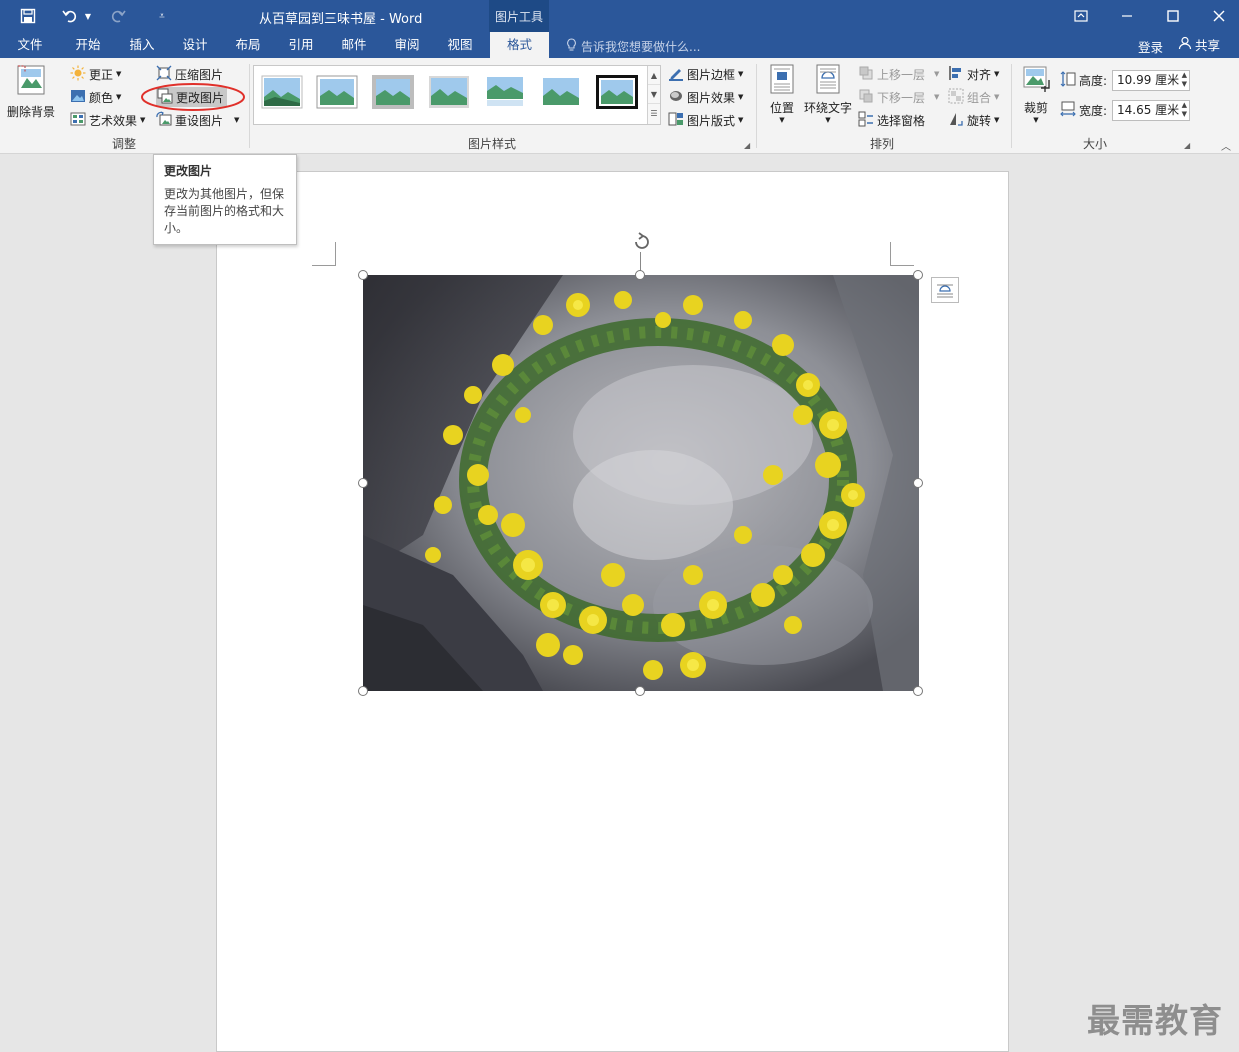 The image size is (1239, 1052). I want to click on picture-effects-button: 图片效果 ▼, so click(705, 97).